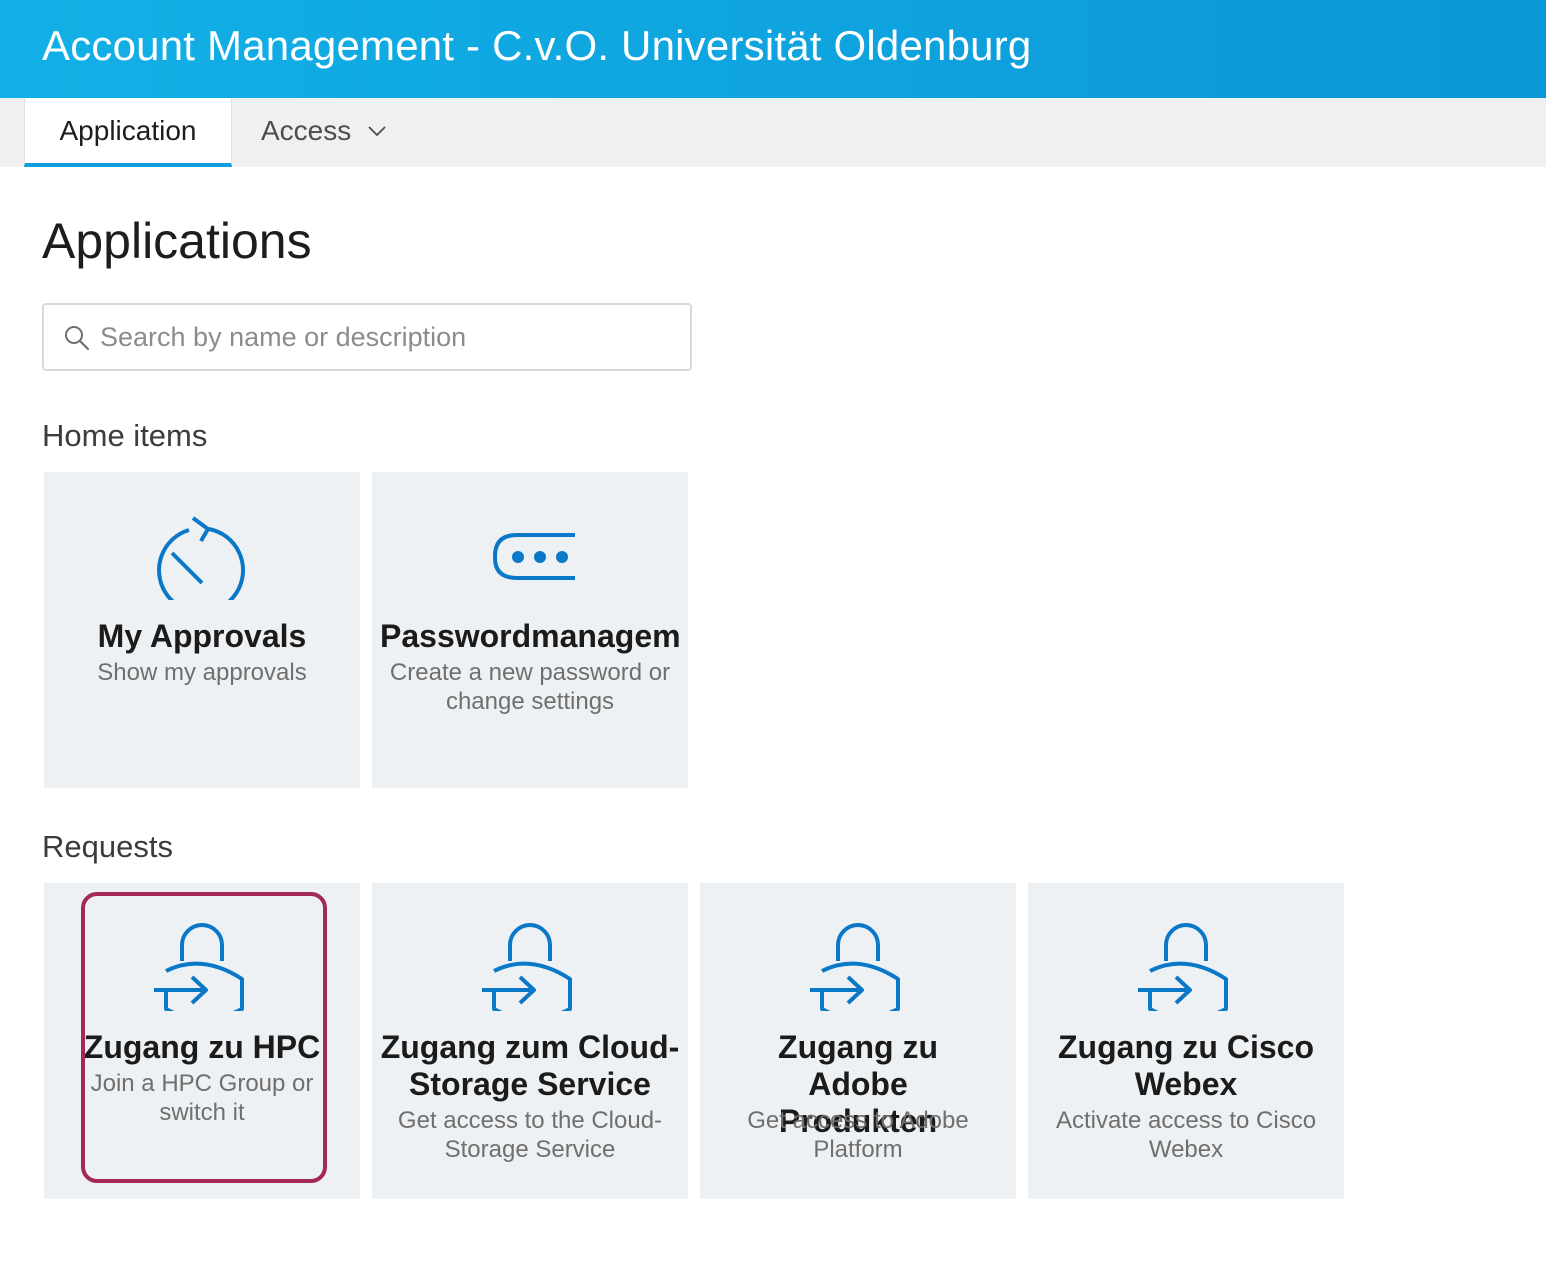 Image resolution: width=1546 pixels, height=1268 pixels. What do you see at coordinates (377, 130) in the screenshot?
I see `chevron-down-icon` at bounding box center [377, 130].